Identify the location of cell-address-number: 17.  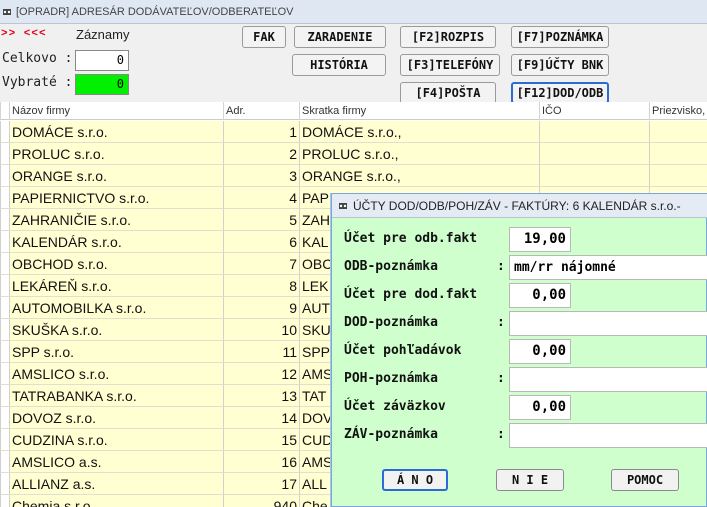
(261, 484).